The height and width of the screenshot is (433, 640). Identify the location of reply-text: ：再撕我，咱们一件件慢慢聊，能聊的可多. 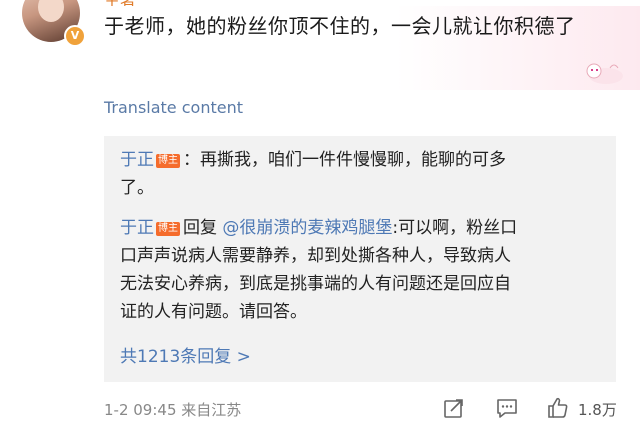
(344, 160).